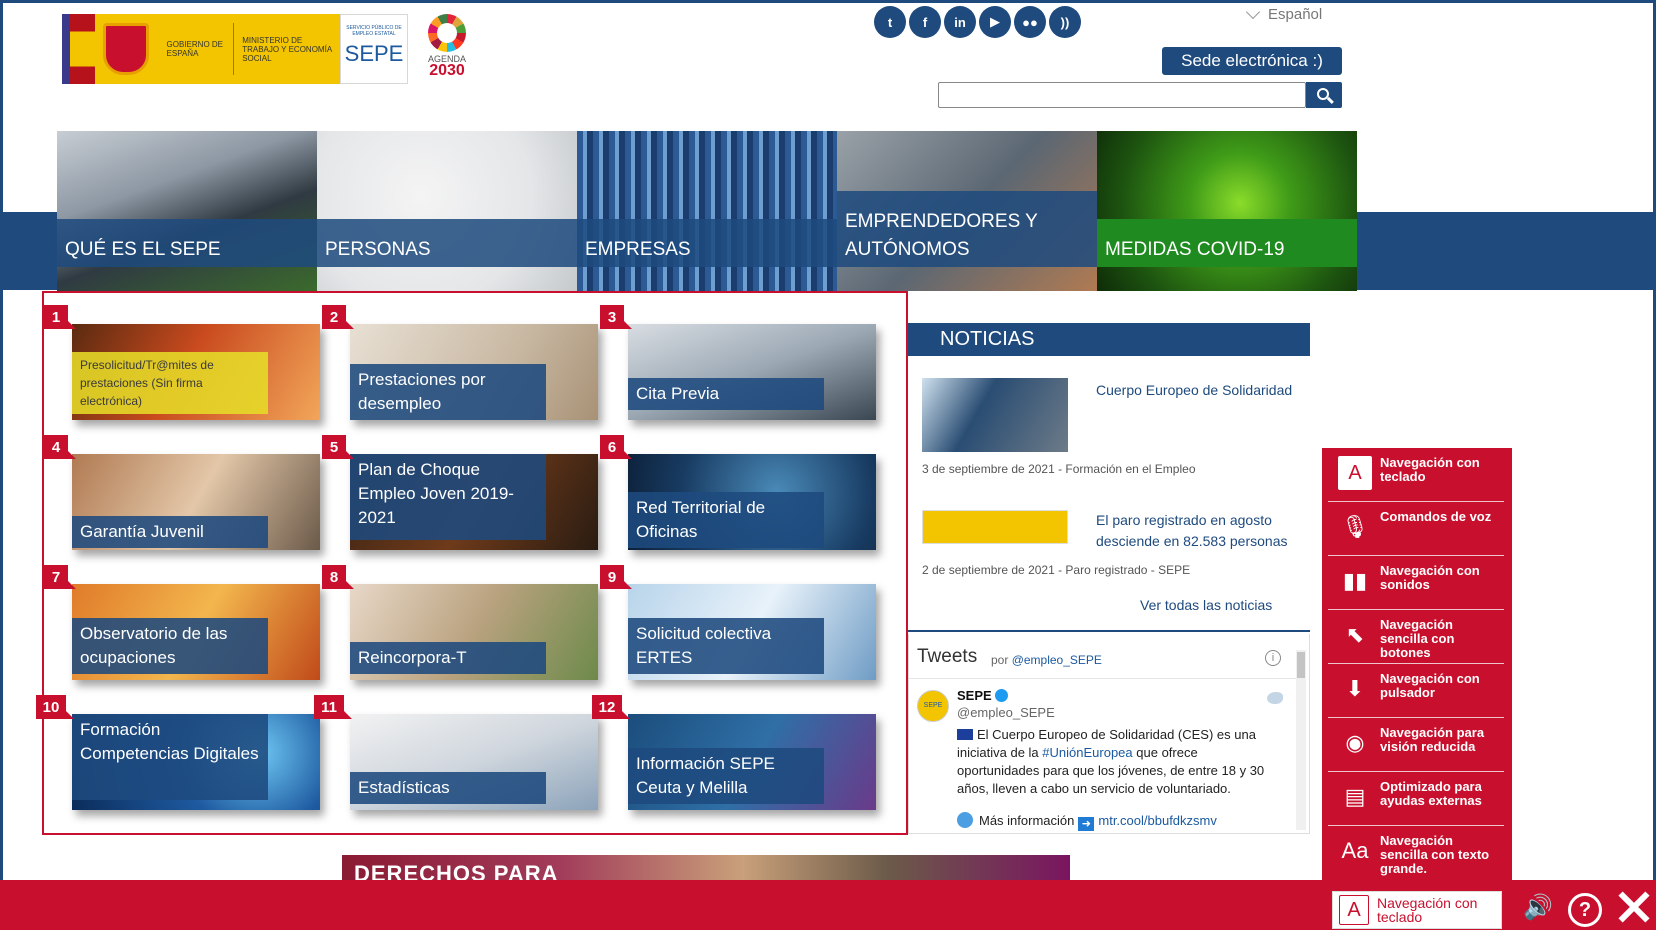 This screenshot has width=1656, height=930. What do you see at coordinates (187, 243) in the screenshot?
I see `nav-label: QUÉ ES EL SEPE` at bounding box center [187, 243].